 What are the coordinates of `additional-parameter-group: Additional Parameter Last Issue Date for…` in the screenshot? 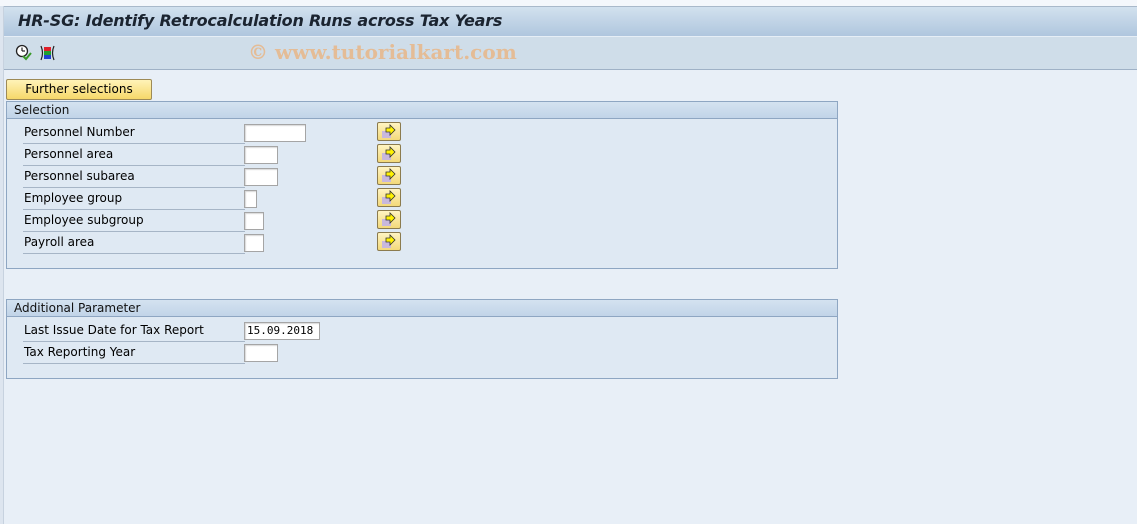 It's located at (422, 339).